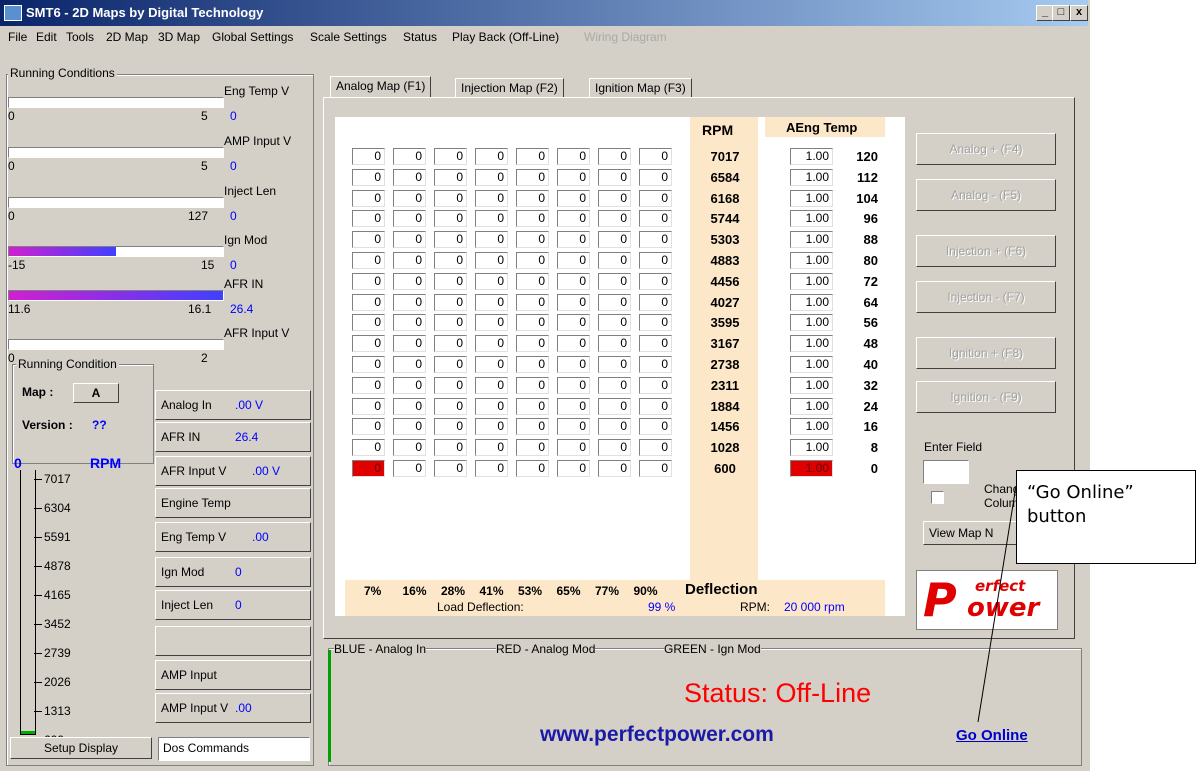  What do you see at coordinates (1106, 517) in the screenshot?
I see `go-online-callout: “Go Online” button` at bounding box center [1106, 517].